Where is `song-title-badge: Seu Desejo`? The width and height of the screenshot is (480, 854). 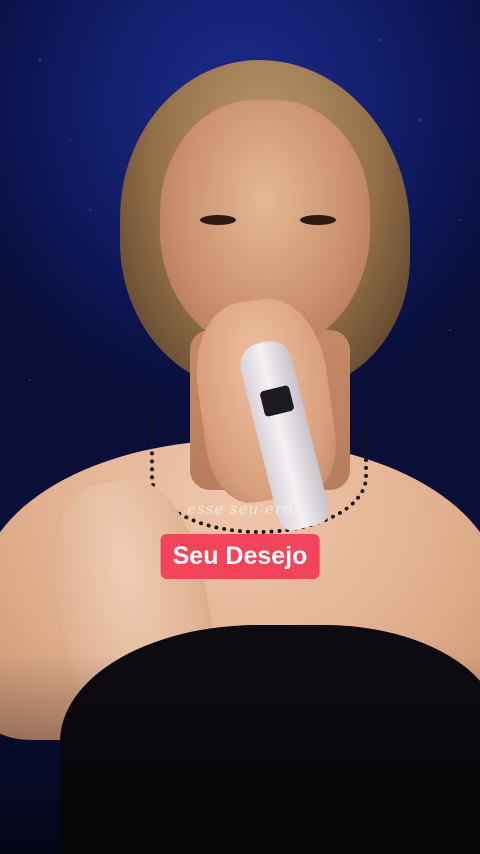 song-title-badge: Seu Desejo is located at coordinates (240, 556).